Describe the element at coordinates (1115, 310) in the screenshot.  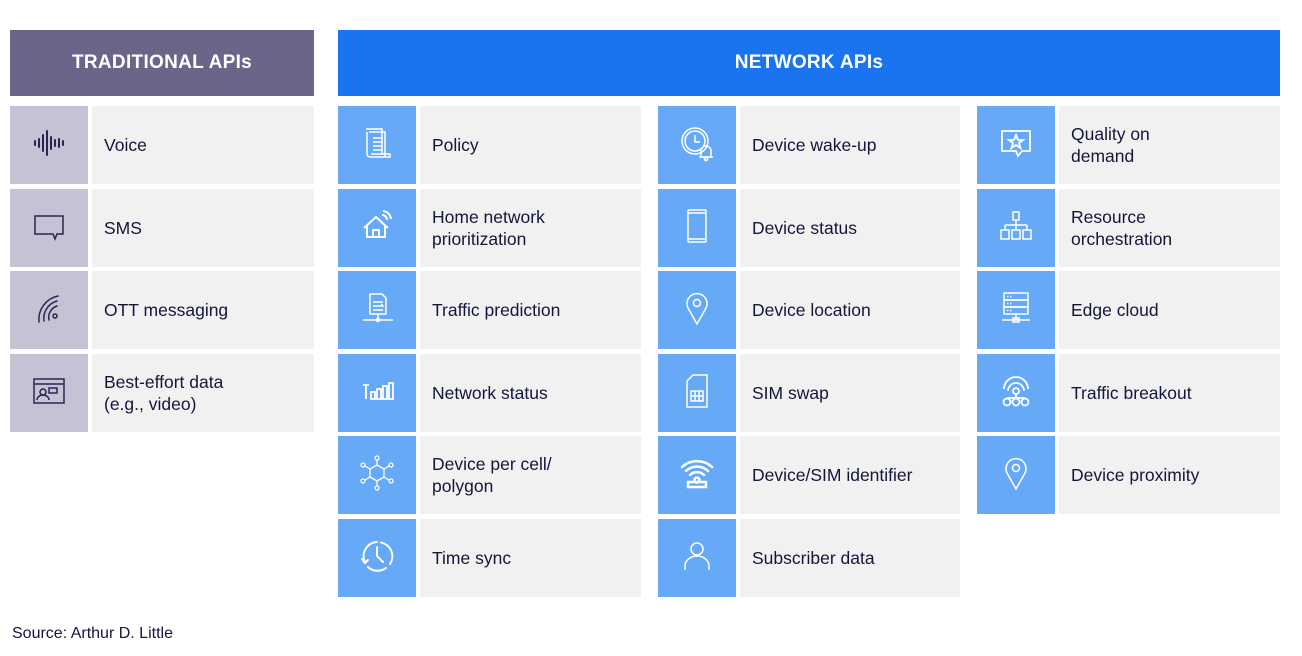
I see `api-item-label: Edge cloud` at that location.